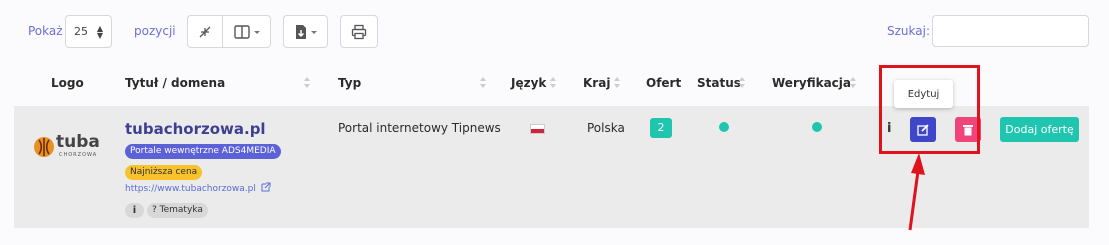 This screenshot has height=245, width=1109. Describe the element at coordinates (661, 128) in the screenshot. I see `offers-count-badge: 2` at that location.